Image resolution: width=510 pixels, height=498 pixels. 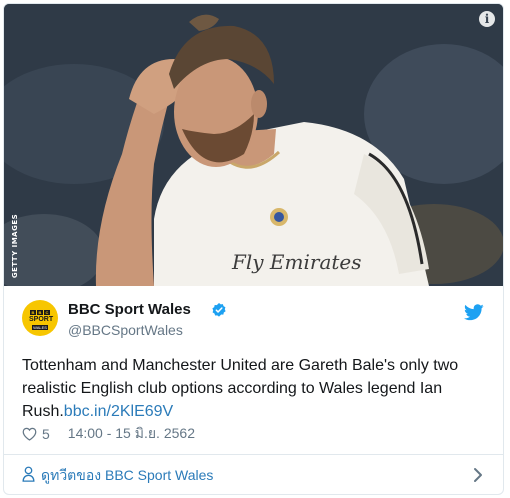 I want to click on view-tweets-link: ดูทวีตของ BBC Sport Wales, so click(x=127, y=476).